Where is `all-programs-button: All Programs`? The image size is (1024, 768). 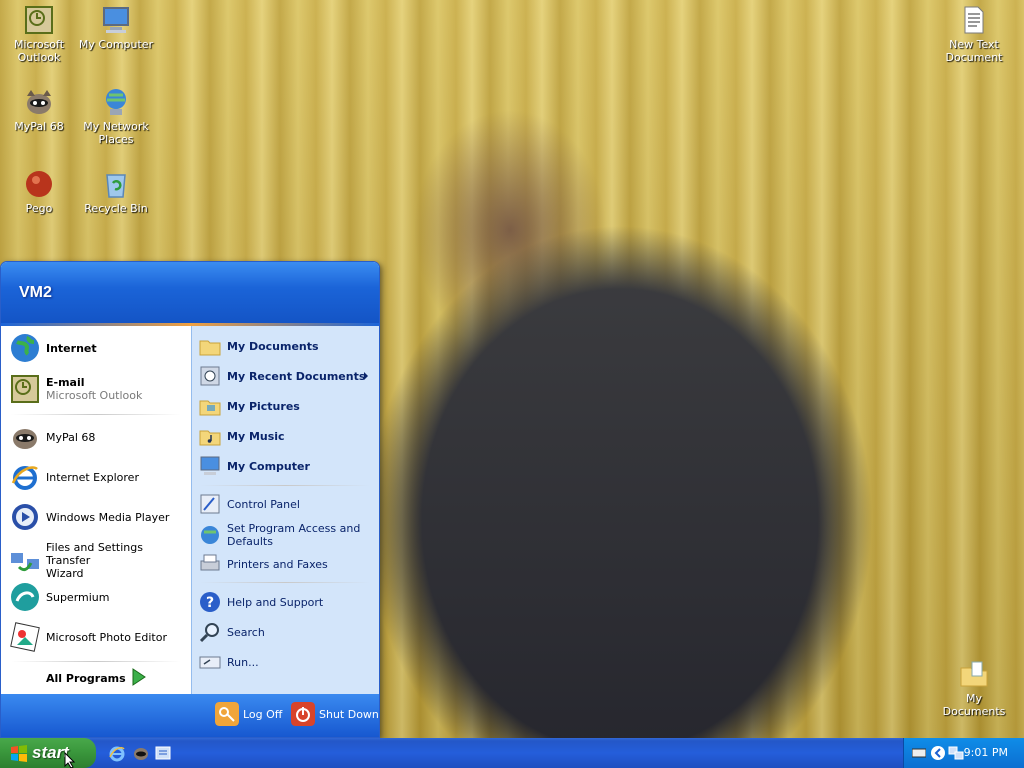
all-programs-button: All Programs is located at coordinates (86, 678).